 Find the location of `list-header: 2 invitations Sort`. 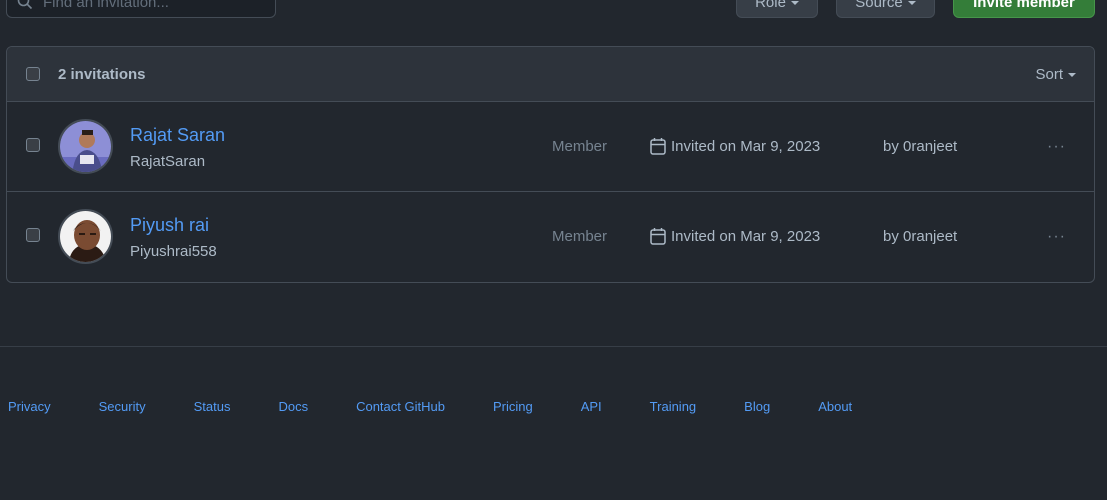

list-header: 2 invitations Sort is located at coordinates (550, 74).